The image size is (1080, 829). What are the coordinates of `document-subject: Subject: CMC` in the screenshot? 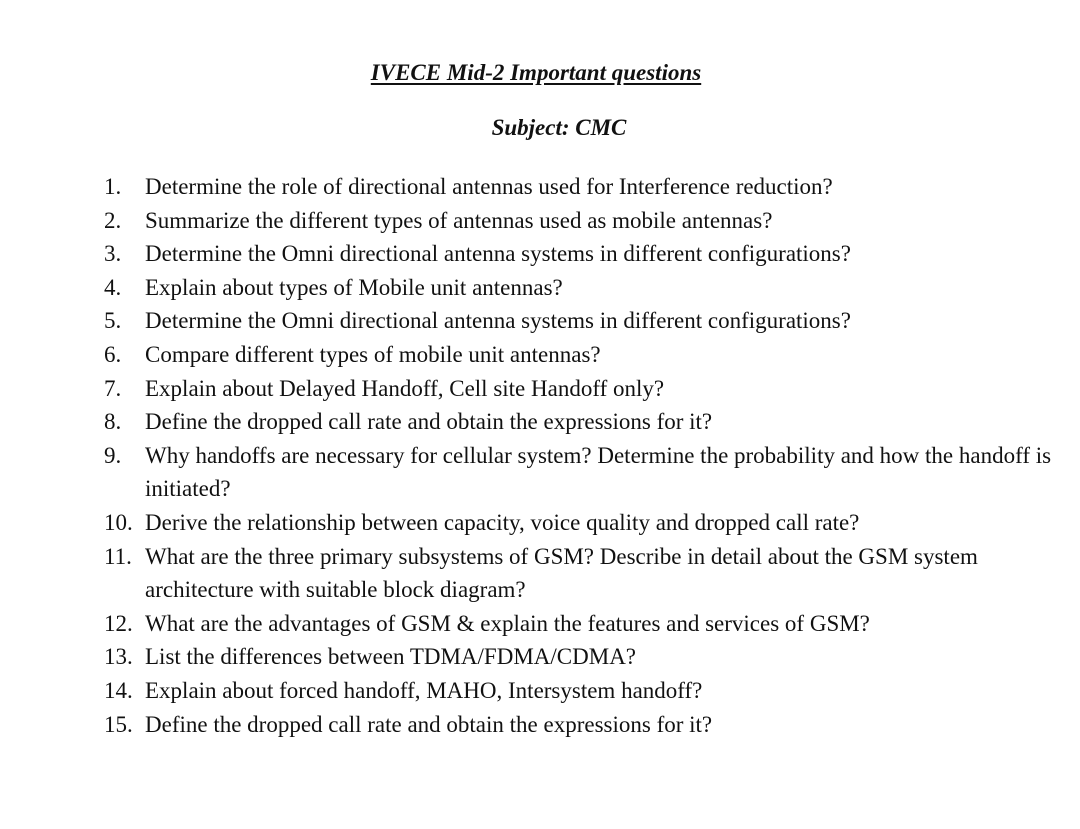 It's located at (559, 127).